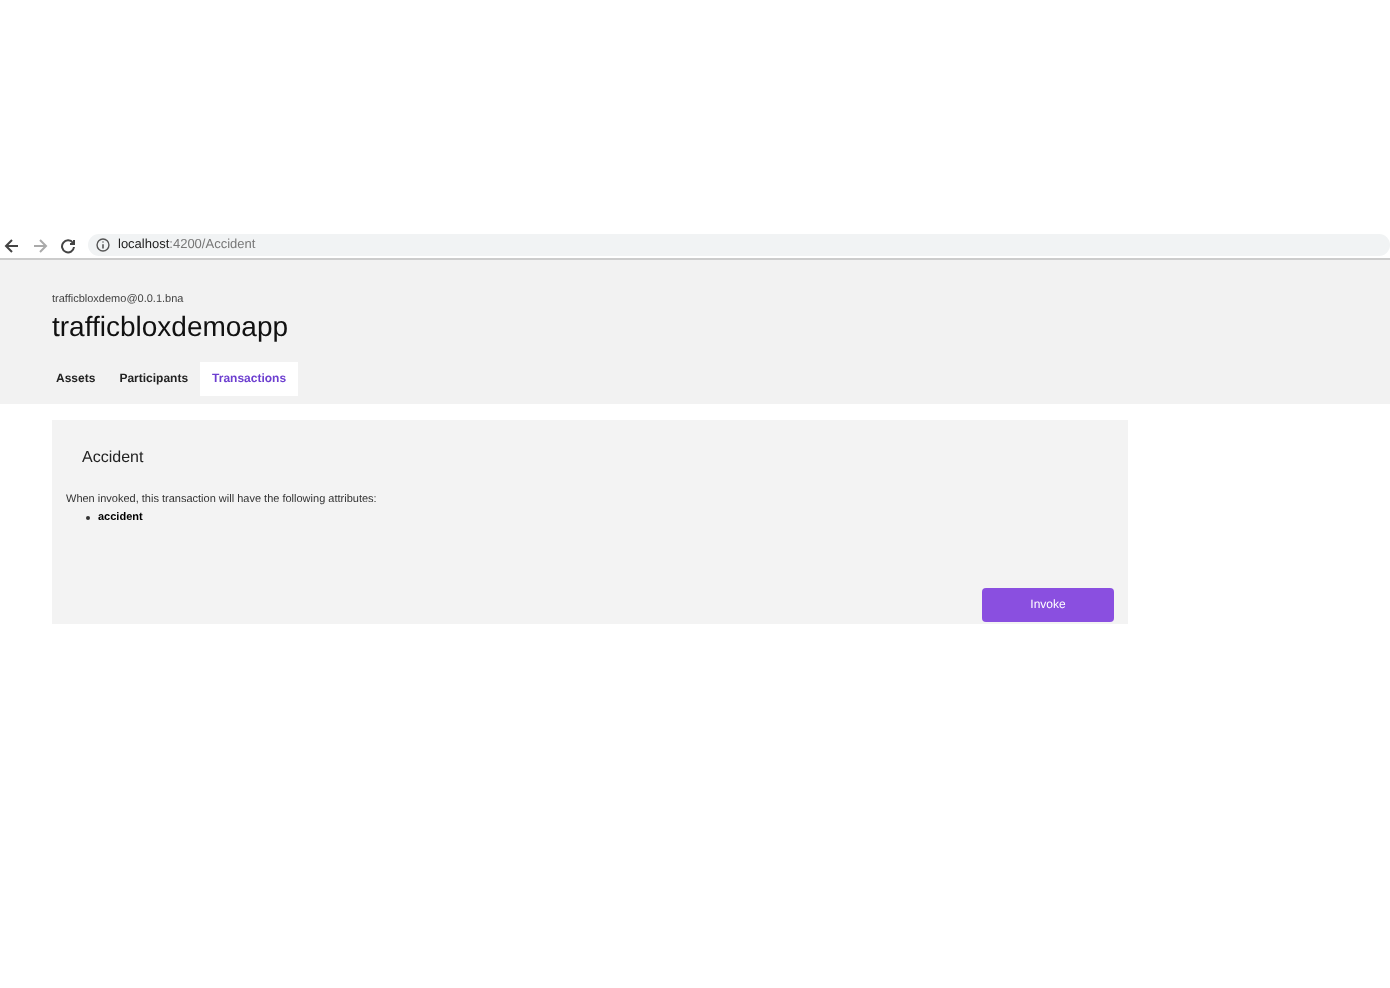 Image resolution: width=1390 pixels, height=988 pixels. Describe the element at coordinates (12, 245) in the screenshot. I see `back-arrow-icon` at that location.